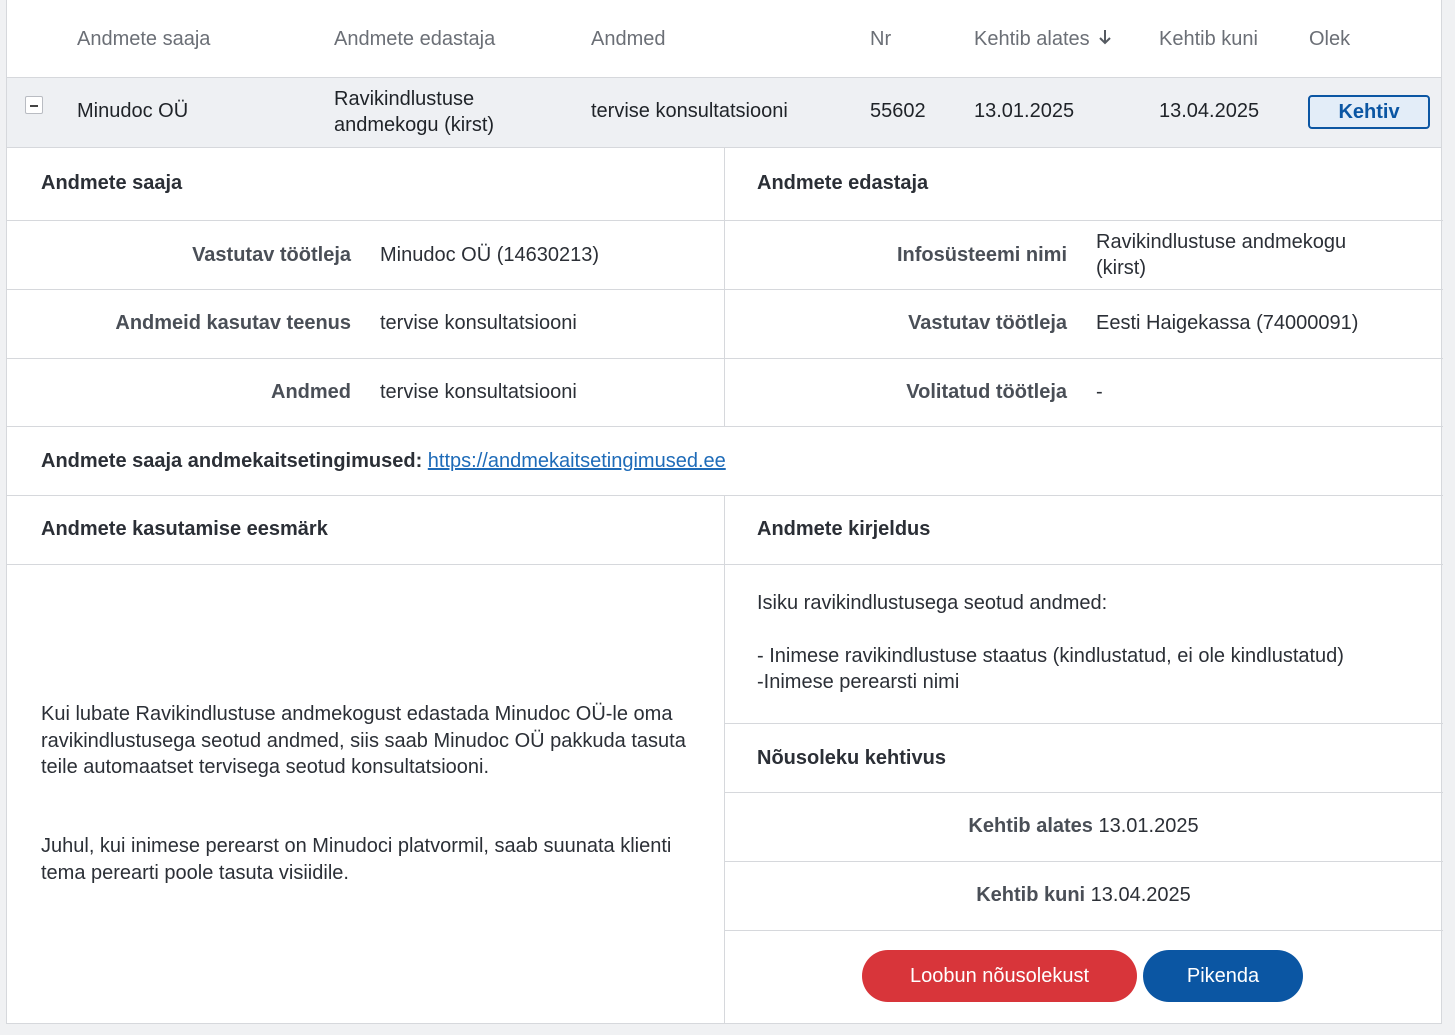 The image size is (1455, 1035). What do you see at coordinates (1030, 826) in the screenshot?
I see `validity-from-label: Kehtib alates` at bounding box center [1030, 826].